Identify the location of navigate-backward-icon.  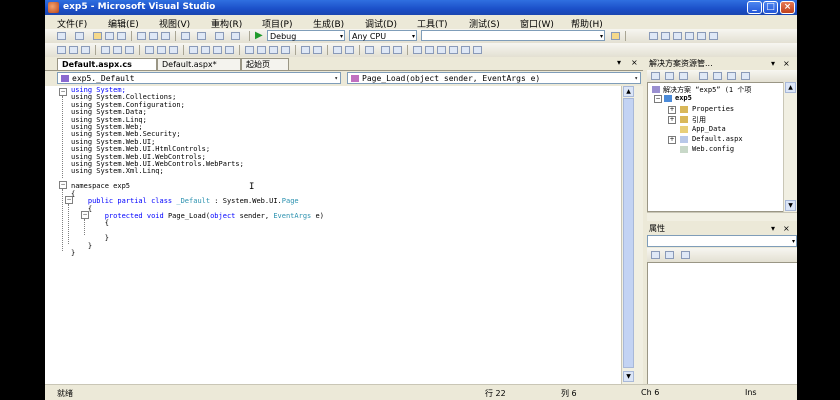
(219, 36).